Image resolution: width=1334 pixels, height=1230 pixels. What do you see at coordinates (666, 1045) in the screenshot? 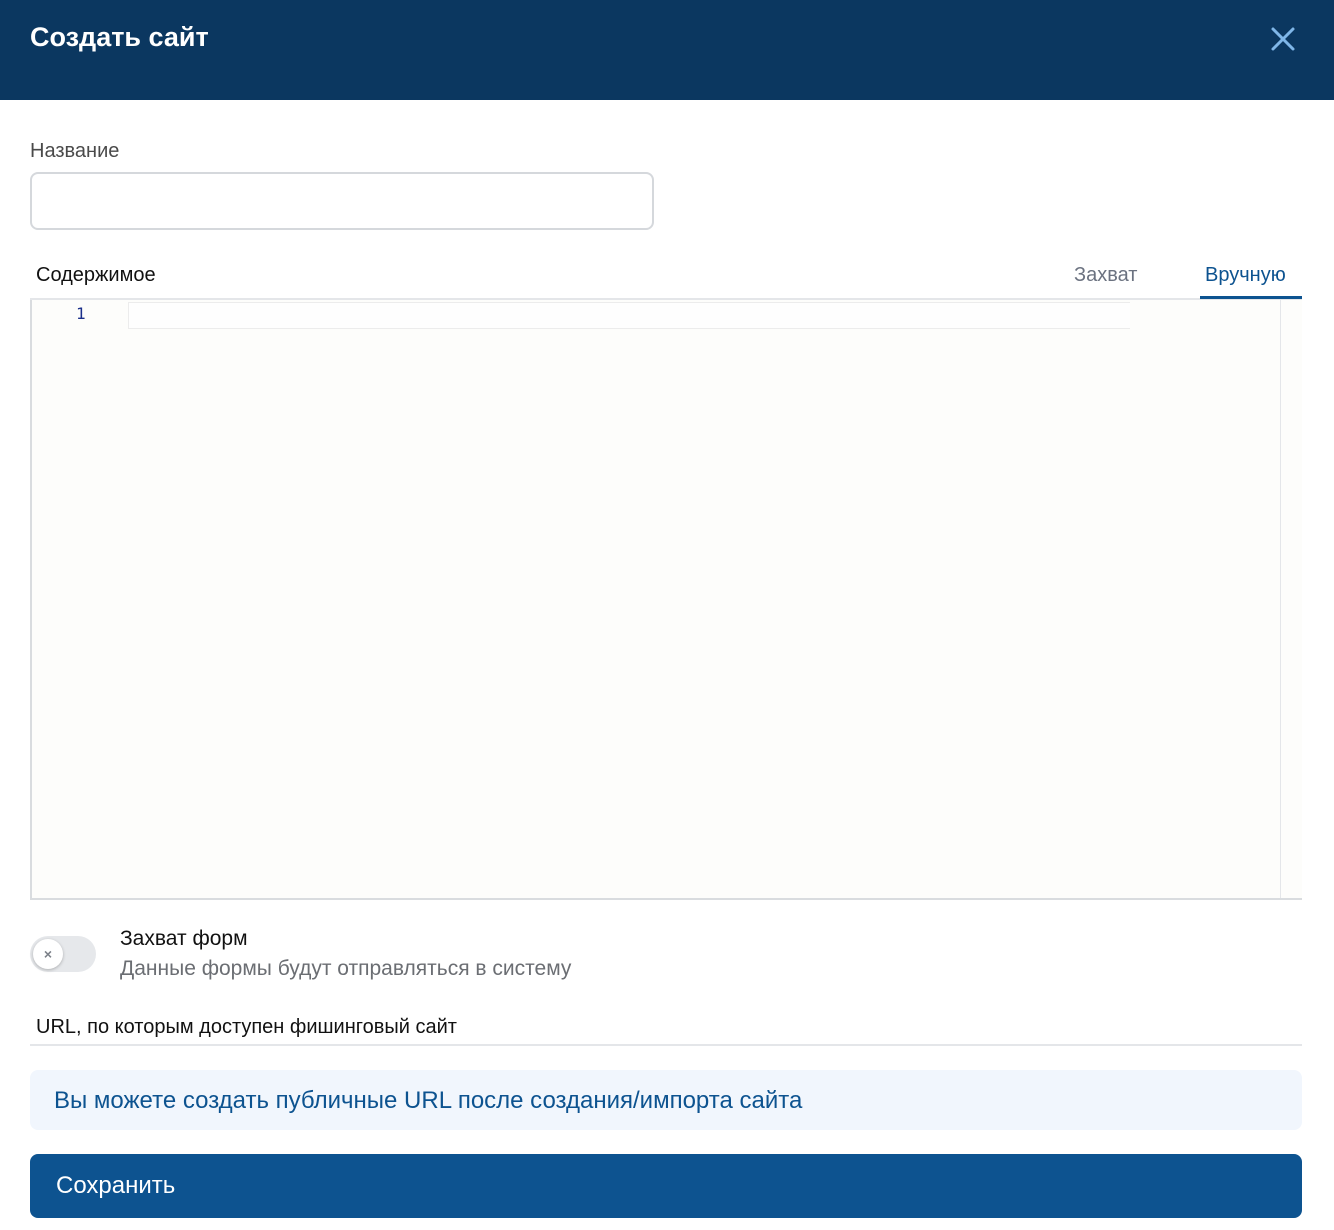
I see `urls-divider` at bounding box center [666, 1045].